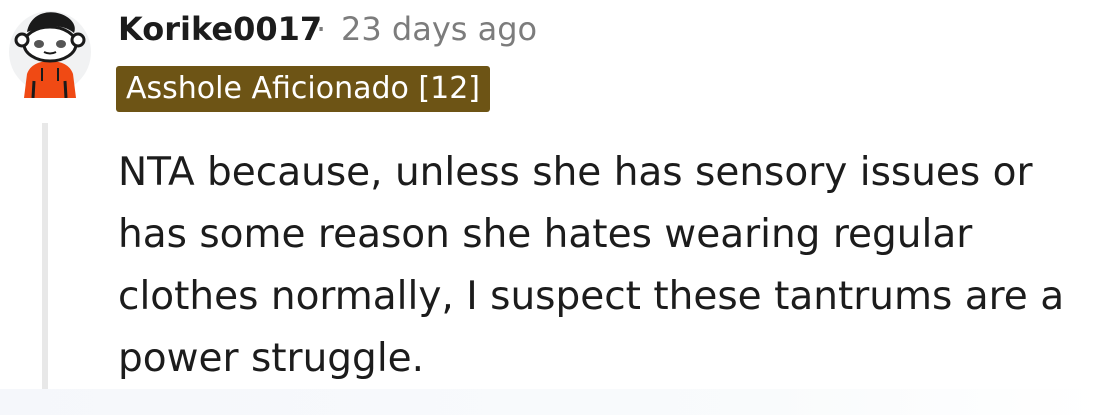 The width and height of the screenshot is (1104, 415). Describe the element at coordinates (552, 402) in the screenshot. I see `comment-footer-strip` at that location.